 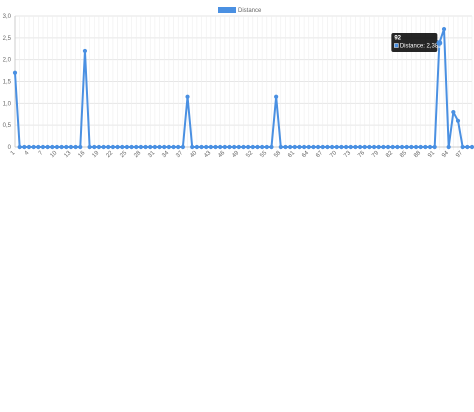 What do you see at coordinates (193, 154) in the screenshot?
I see `x-tick-label: 40` at bounding box center [193, 154].